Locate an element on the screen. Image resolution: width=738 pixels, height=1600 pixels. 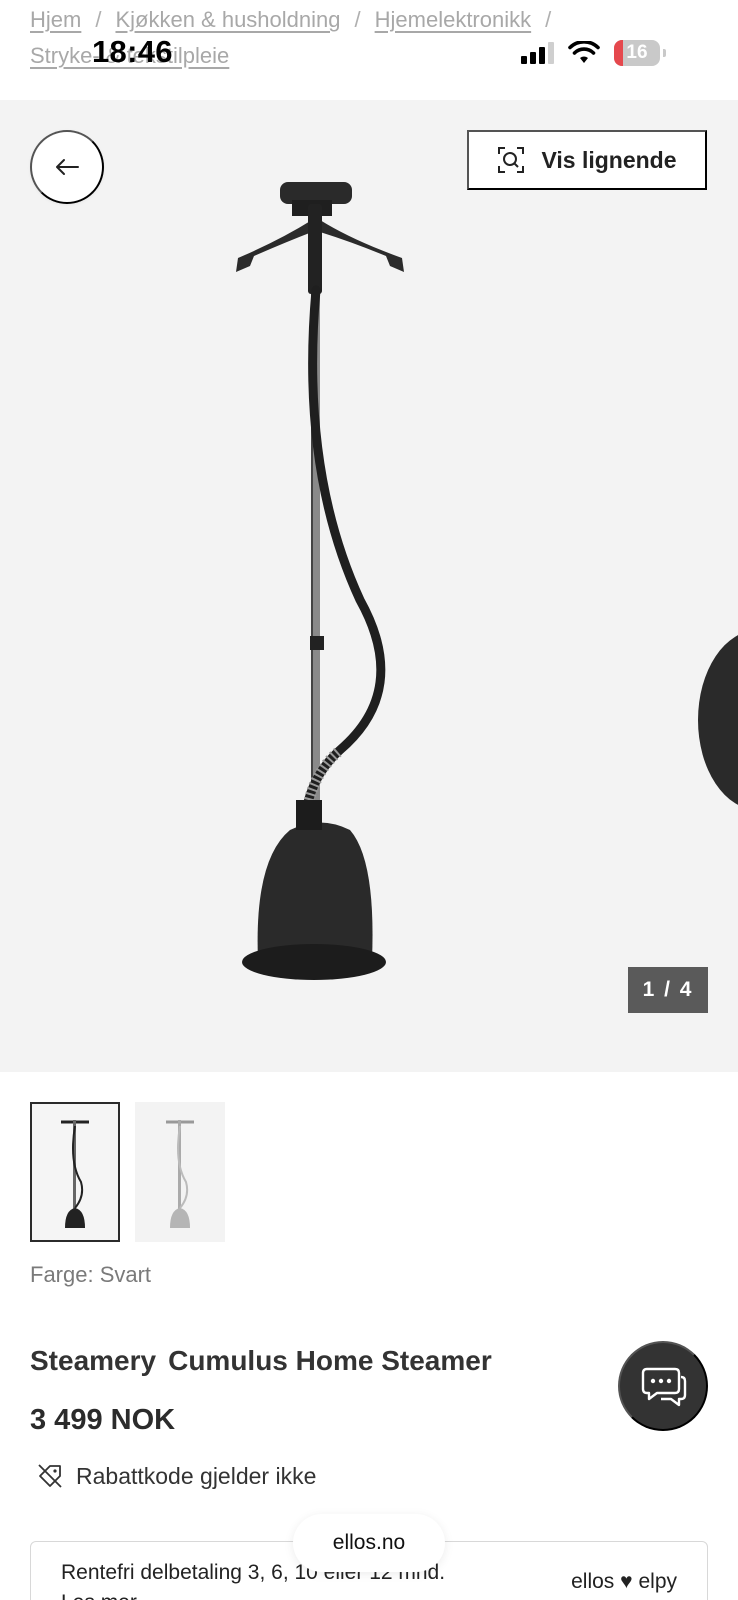
heart-icon: ♥ is located at coordinates (626, 1581).